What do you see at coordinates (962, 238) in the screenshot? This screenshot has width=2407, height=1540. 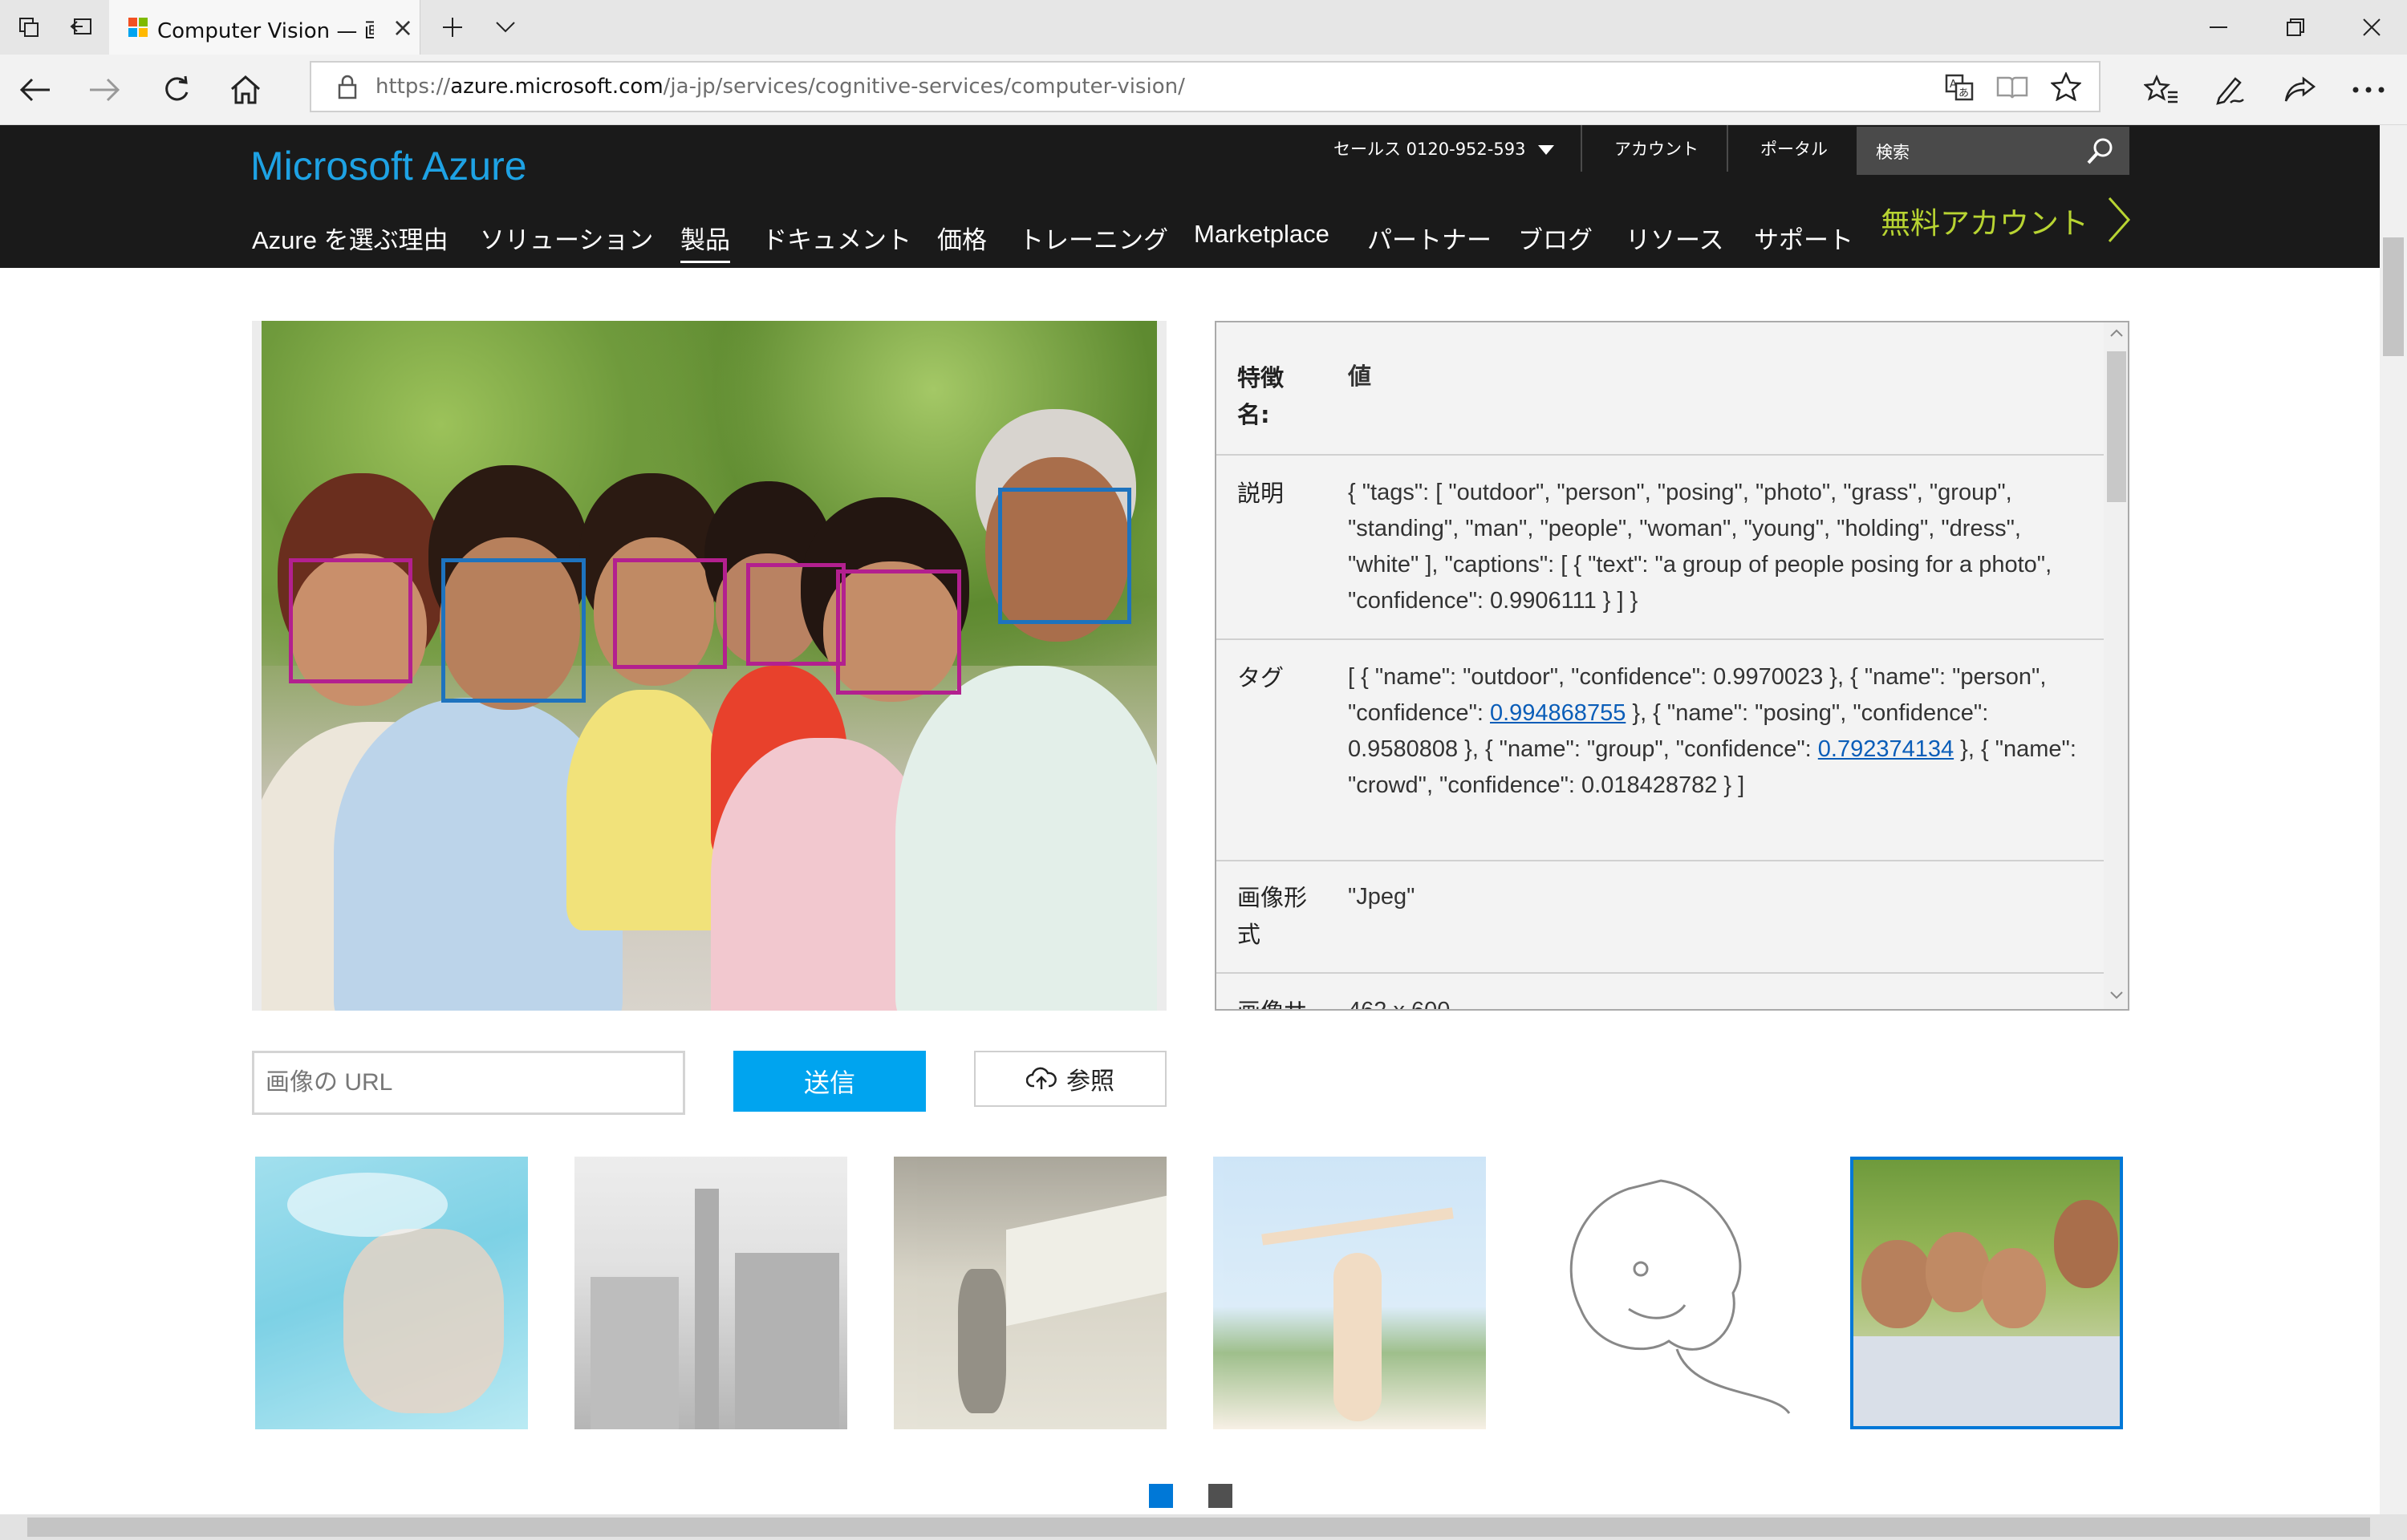 I see `menu-pricing: 価格` at bounding box center [962, 238].